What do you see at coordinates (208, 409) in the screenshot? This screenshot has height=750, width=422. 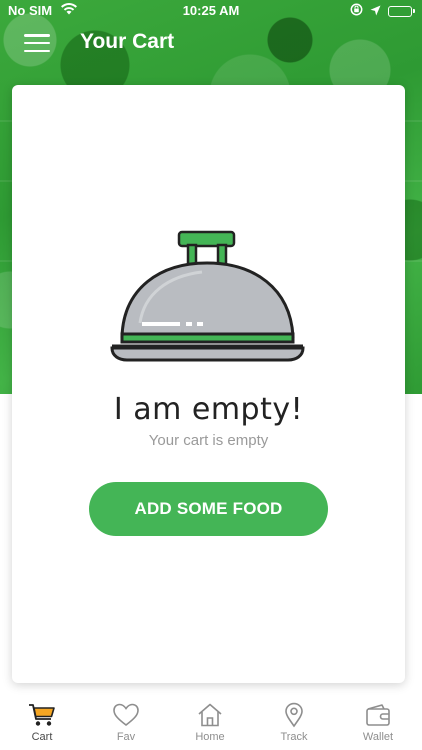 I see `empty-cart-title: I am empty!` at bounding box center [208, 409].